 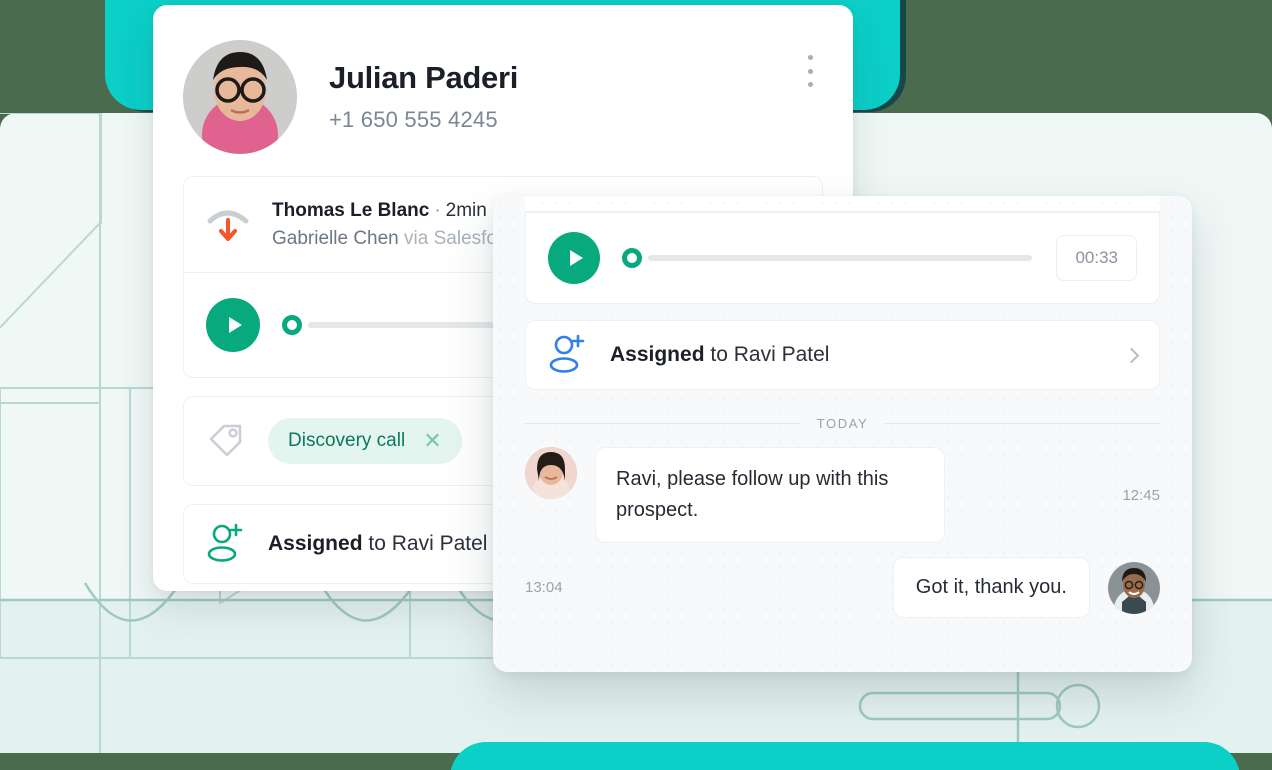 I want to click on divider-line-left, so click(x=663, y=423).